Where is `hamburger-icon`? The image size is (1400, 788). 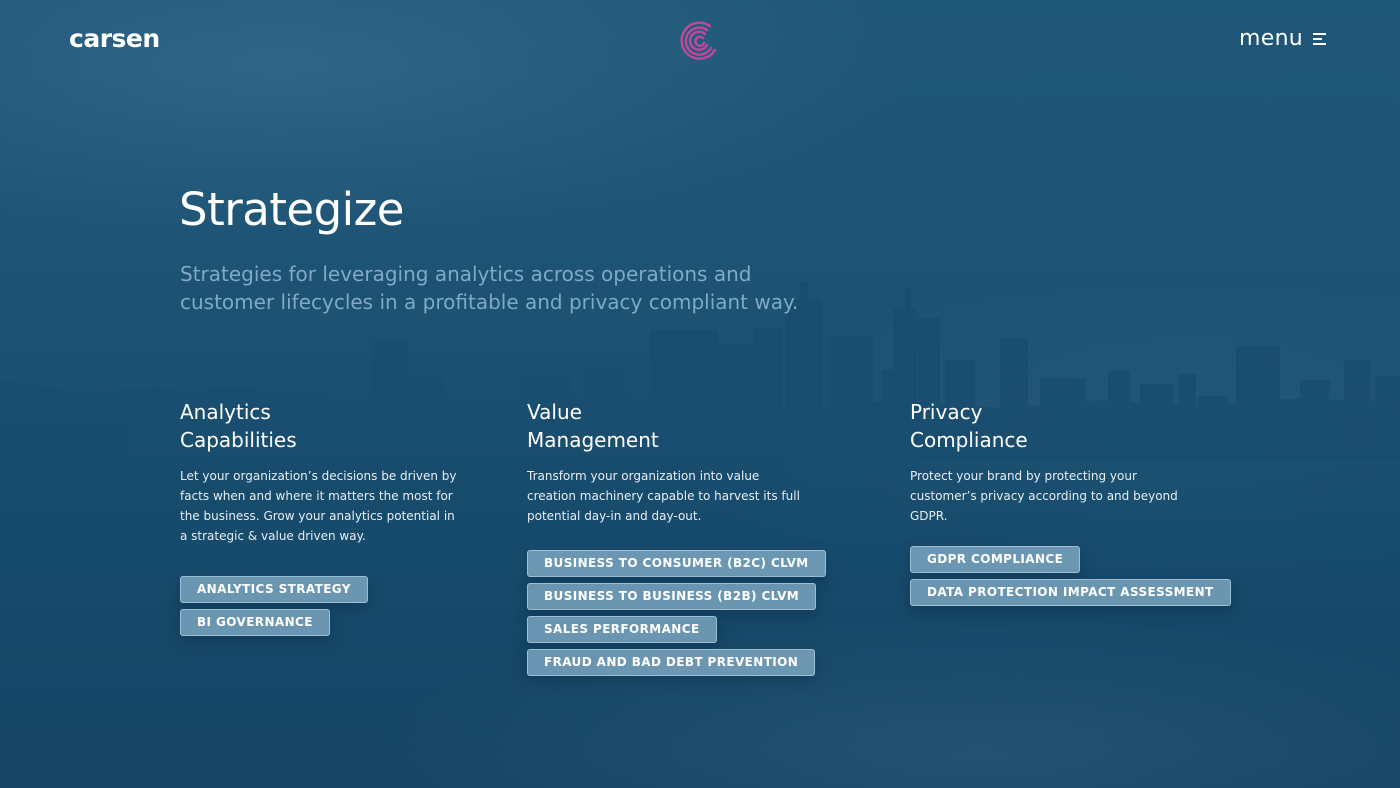 hamburger-icon is located at coordinates (1320, 38).